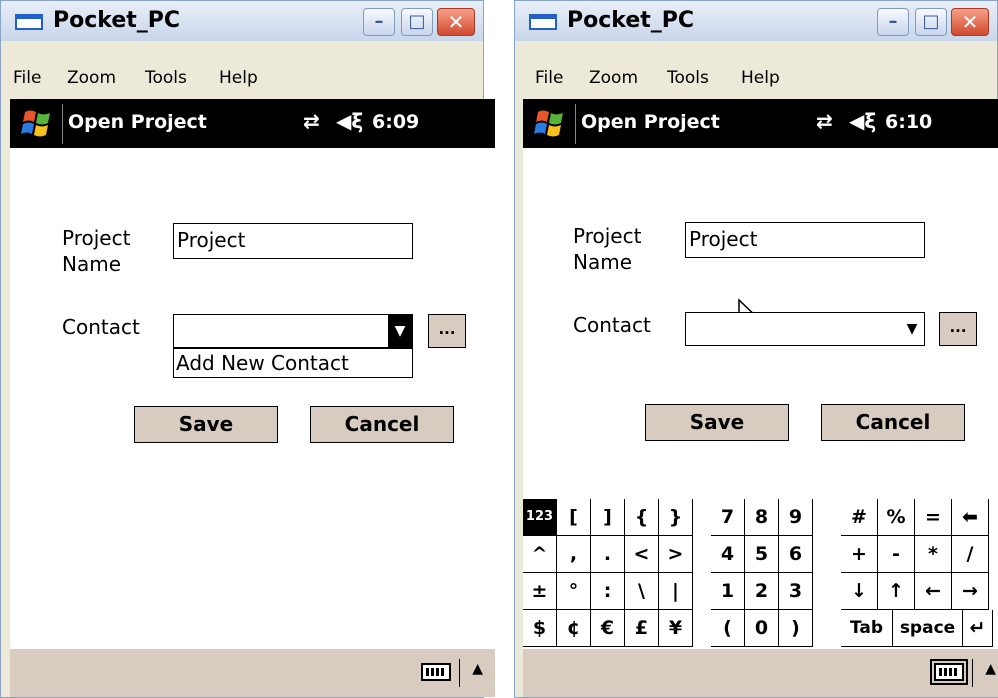 The width and height of the screenshot is (998, 698). I want to click on keyboard-key: °, so click(574, 591).